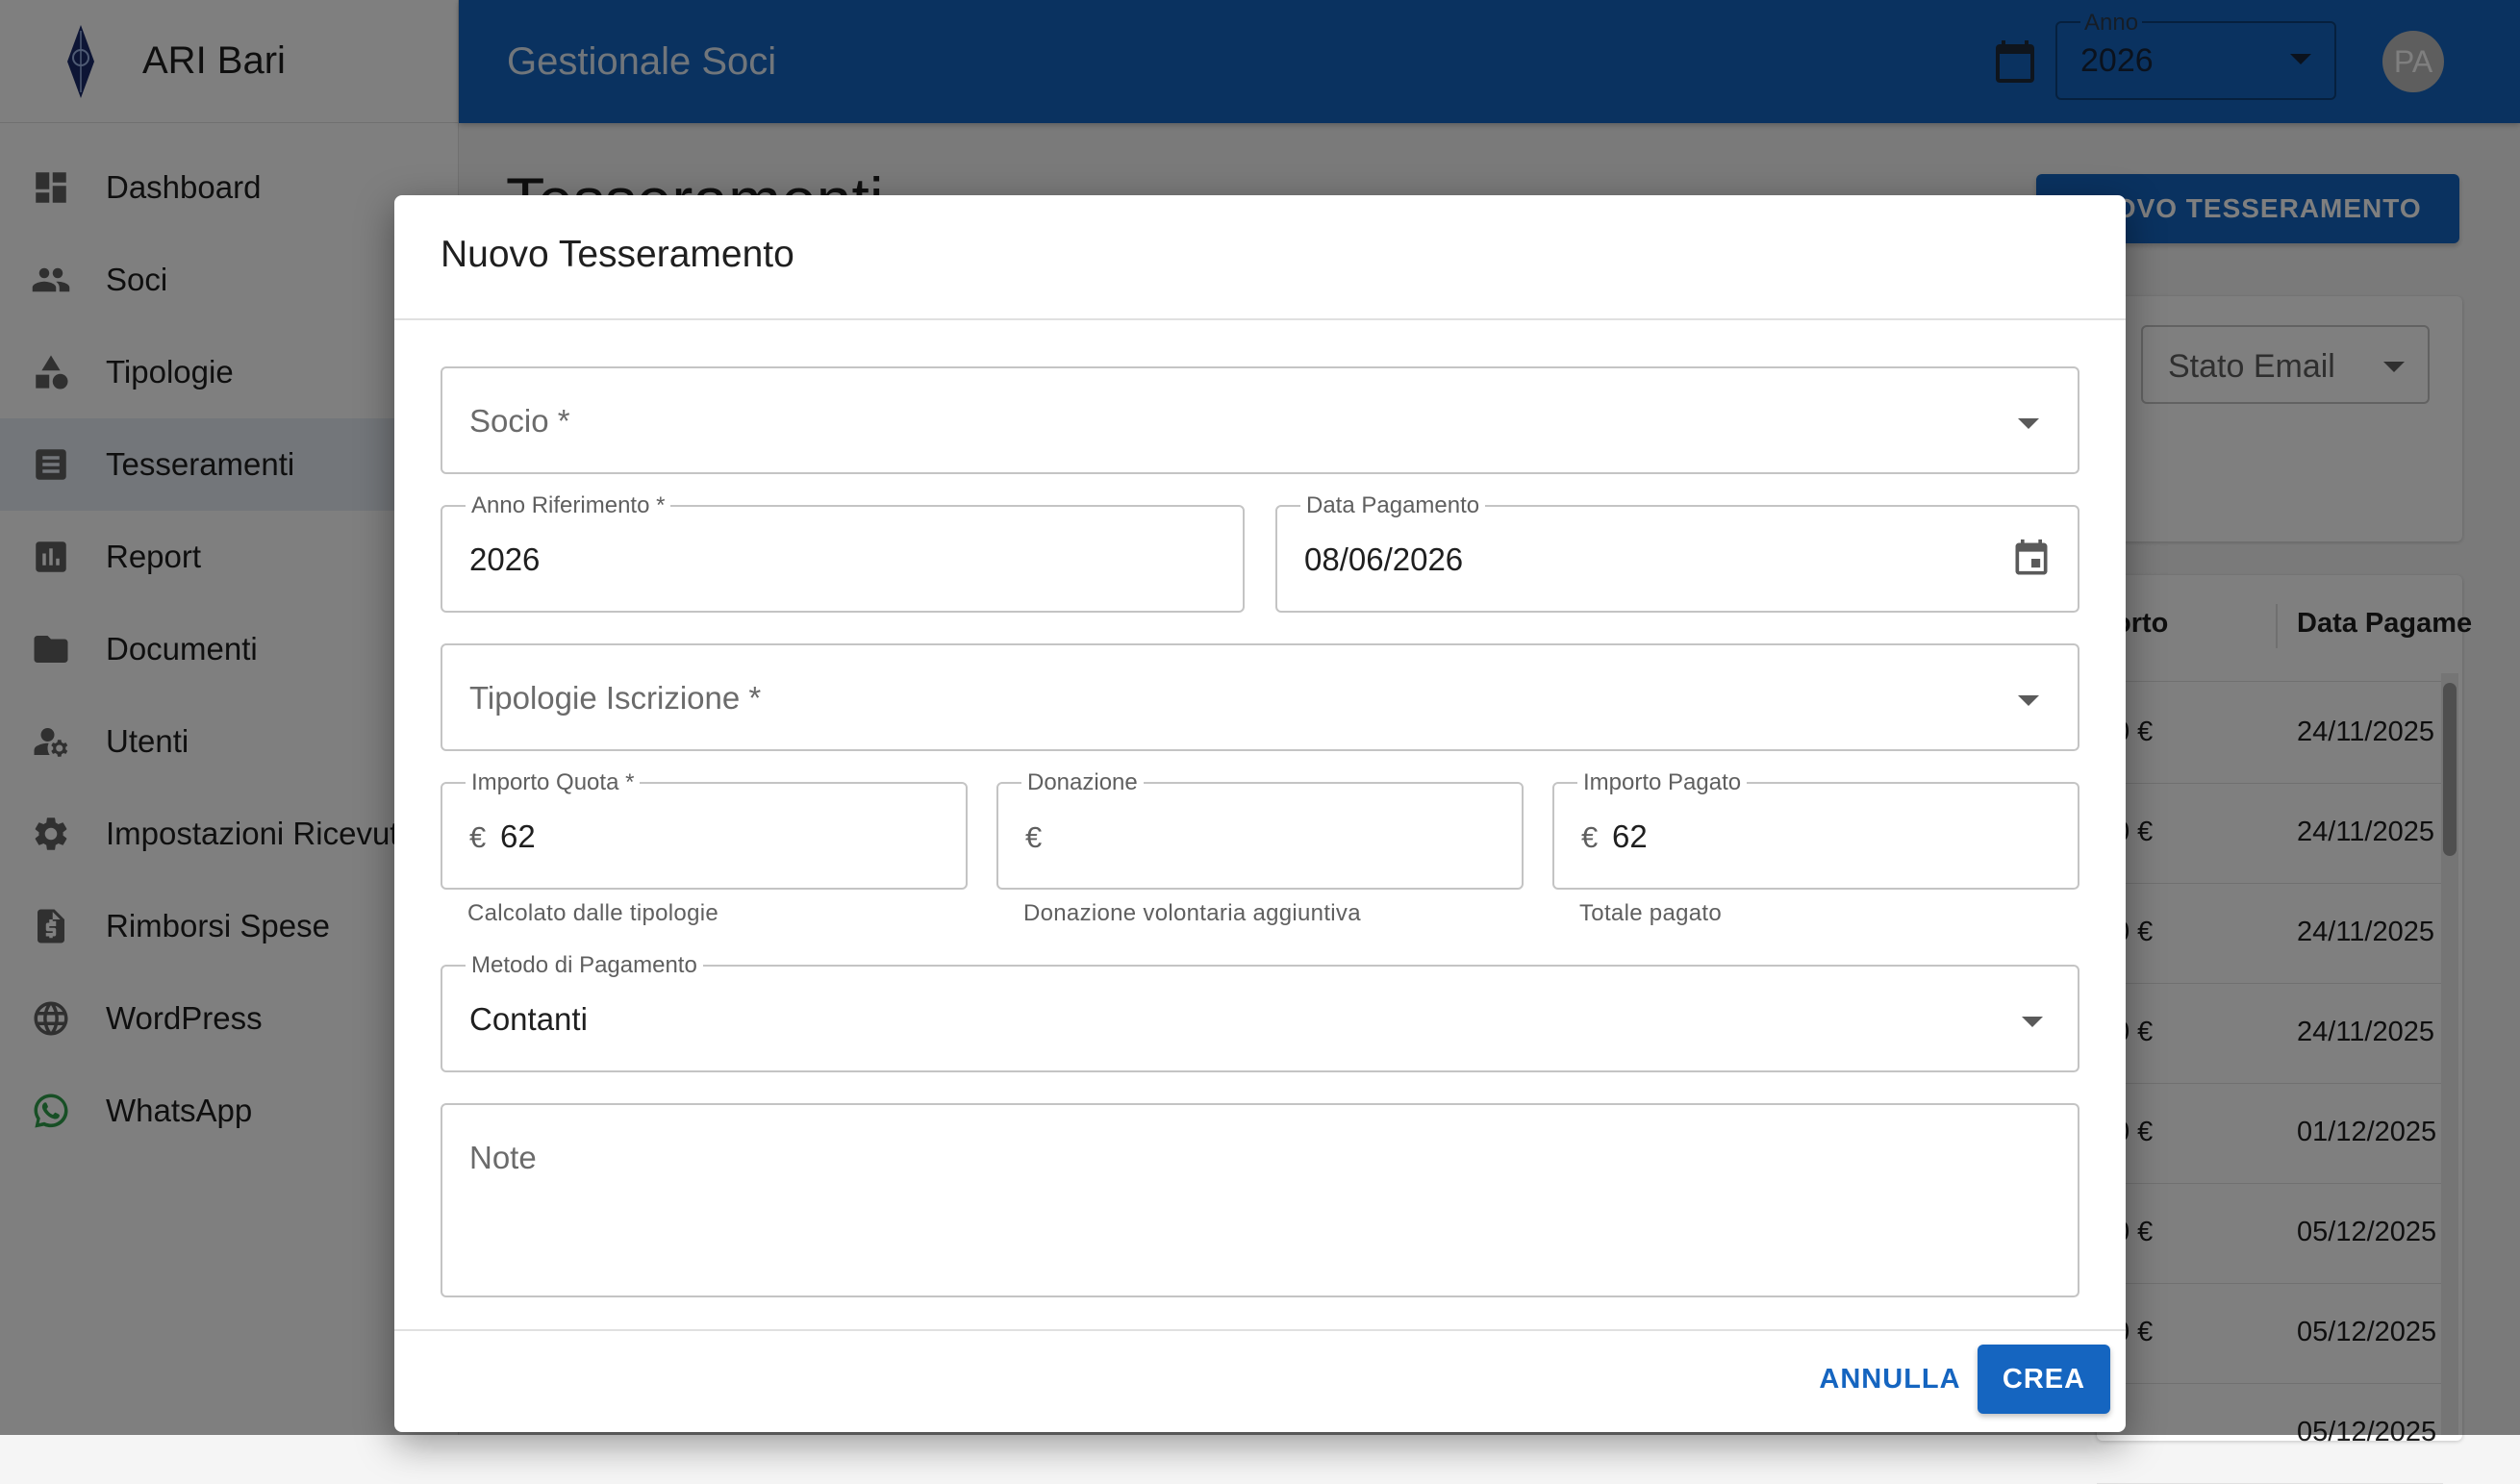 The height and width of the screenshot is (1484, 2520). I want to click on socio-placeholder: Socio *, so click(519, 421).